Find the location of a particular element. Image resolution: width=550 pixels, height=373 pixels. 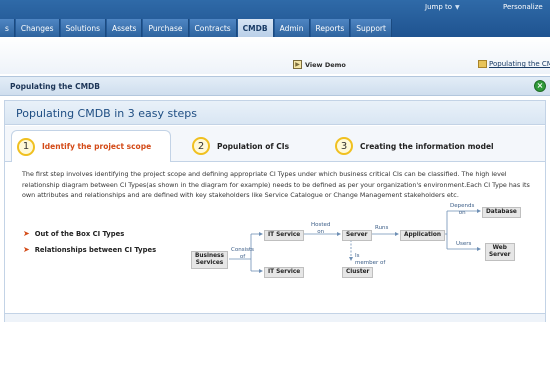

relation-users: Users is located at coordinates (464, 244).